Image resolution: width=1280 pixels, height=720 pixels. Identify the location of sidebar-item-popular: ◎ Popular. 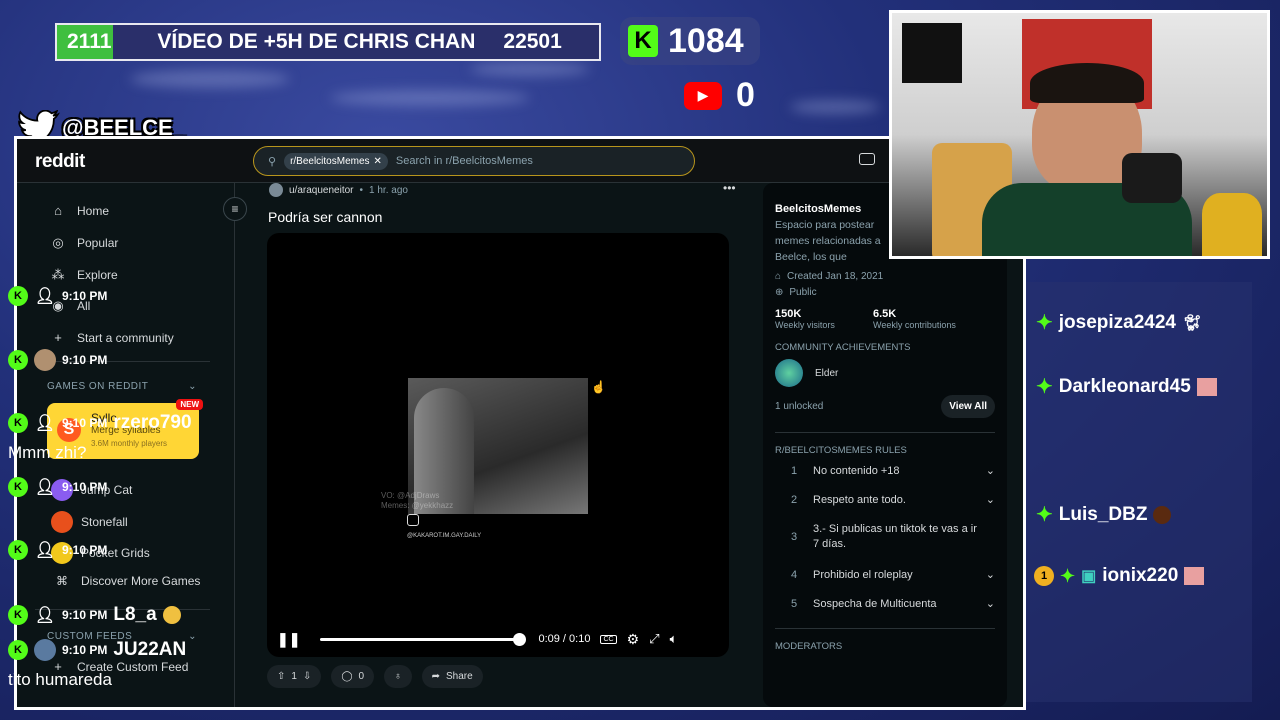
(84, 243).